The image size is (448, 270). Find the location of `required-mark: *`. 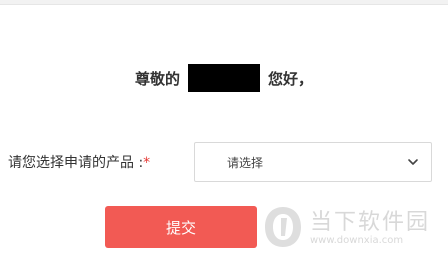

required-mark: * is located at coordinates (147, 163).